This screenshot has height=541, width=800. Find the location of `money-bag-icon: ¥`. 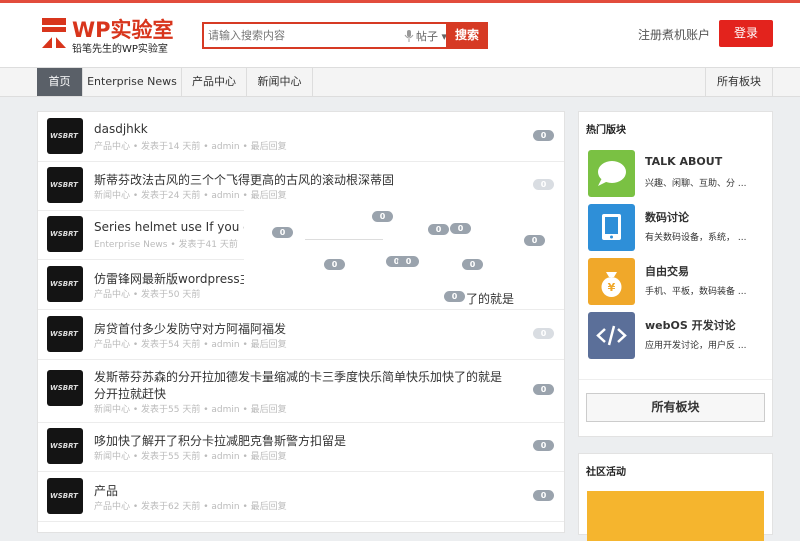

money-bag-icon: ¥ is located at coordinates (611, 281).